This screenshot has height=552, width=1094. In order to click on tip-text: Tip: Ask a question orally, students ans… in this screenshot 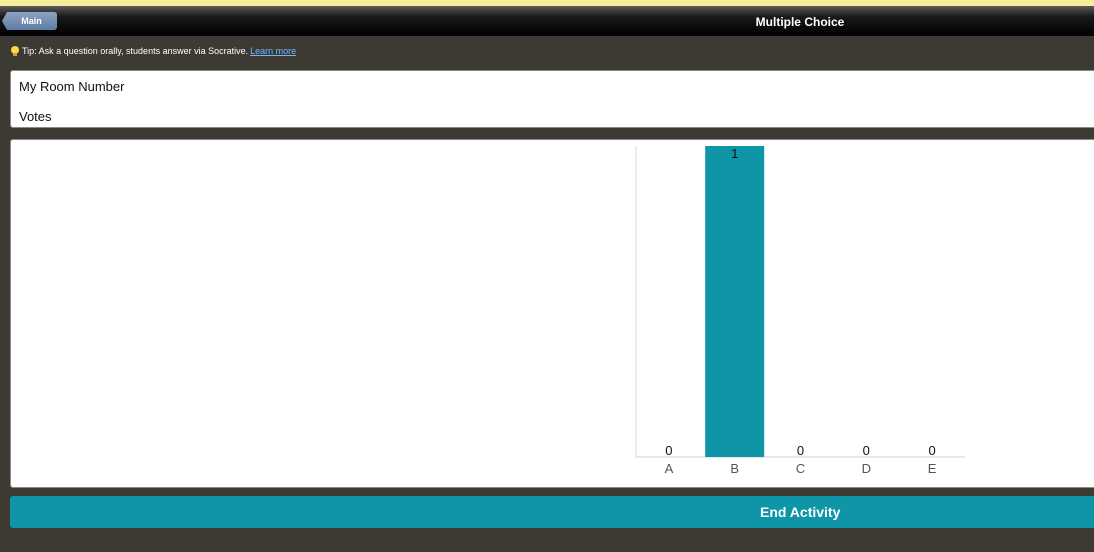, I will do `click(135, 51)`.